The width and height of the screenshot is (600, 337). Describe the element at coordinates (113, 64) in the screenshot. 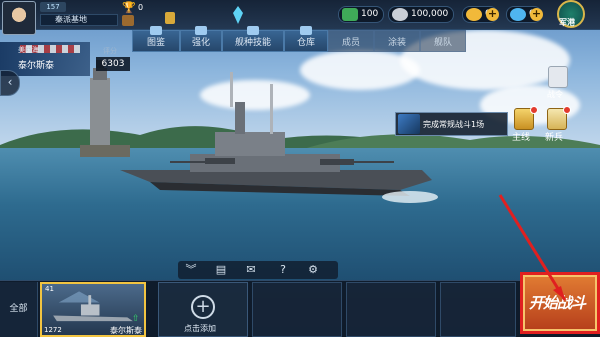

I see `ship-score: 6303` at that location.